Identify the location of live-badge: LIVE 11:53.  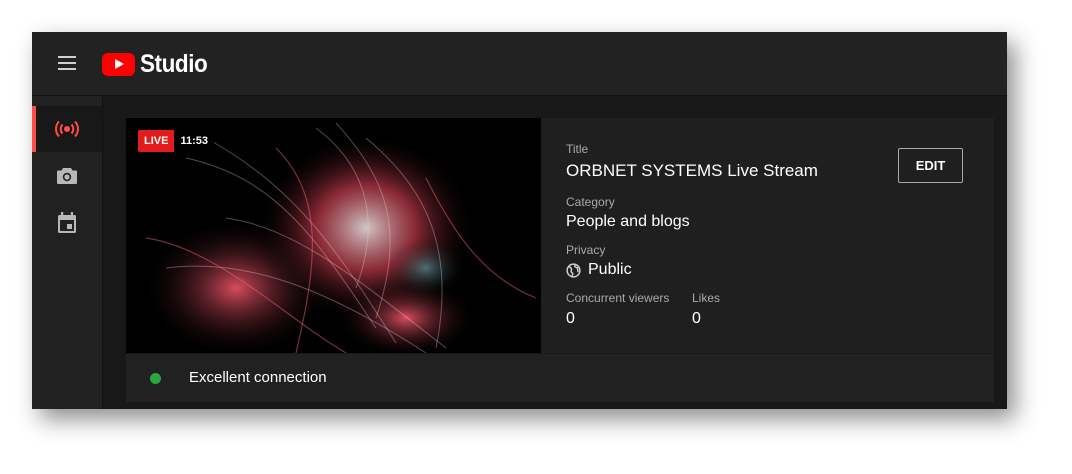
(176, 141).